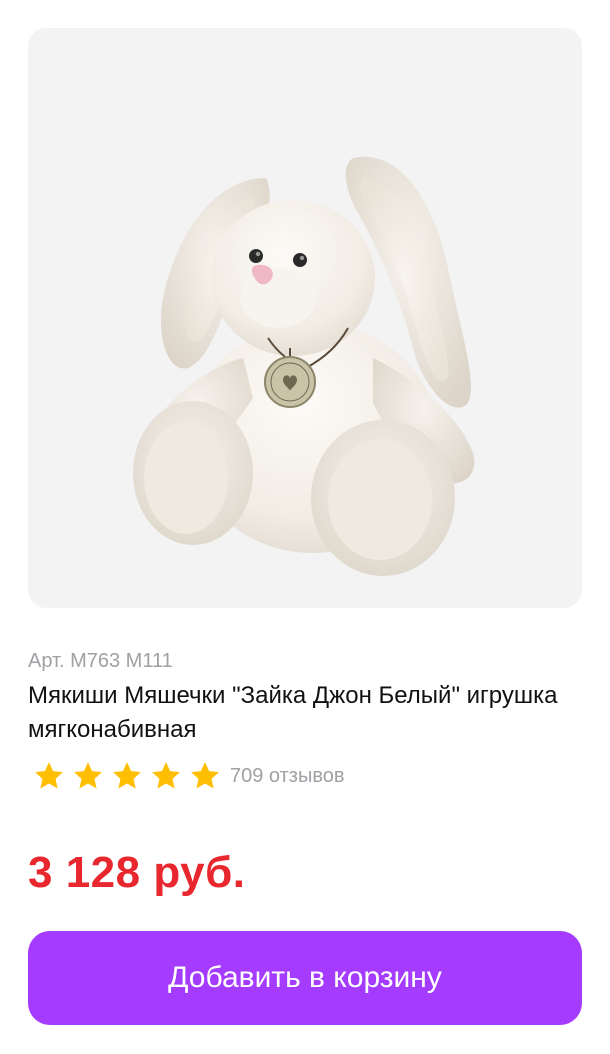 This screenshot has width=610, height=1054. I want to click on rating-row: 709 отзывов, so click(188, 776).